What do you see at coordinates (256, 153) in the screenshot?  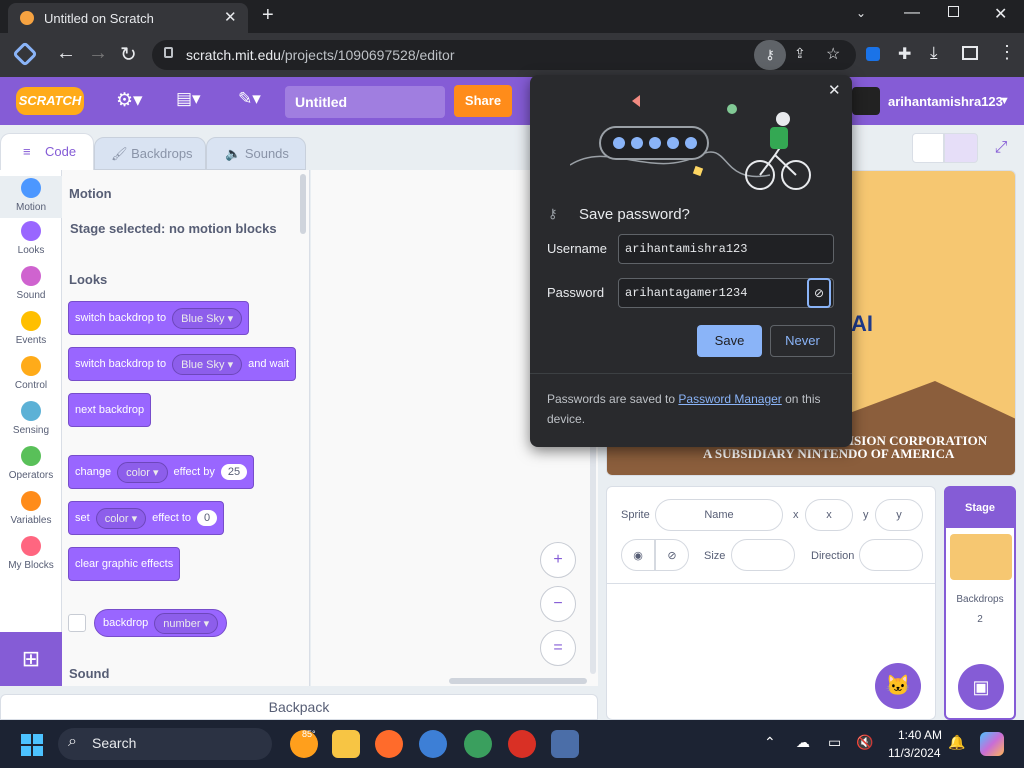 I see `tab-sounds: 🔈 Sounds` at bounding box center [256, 153].